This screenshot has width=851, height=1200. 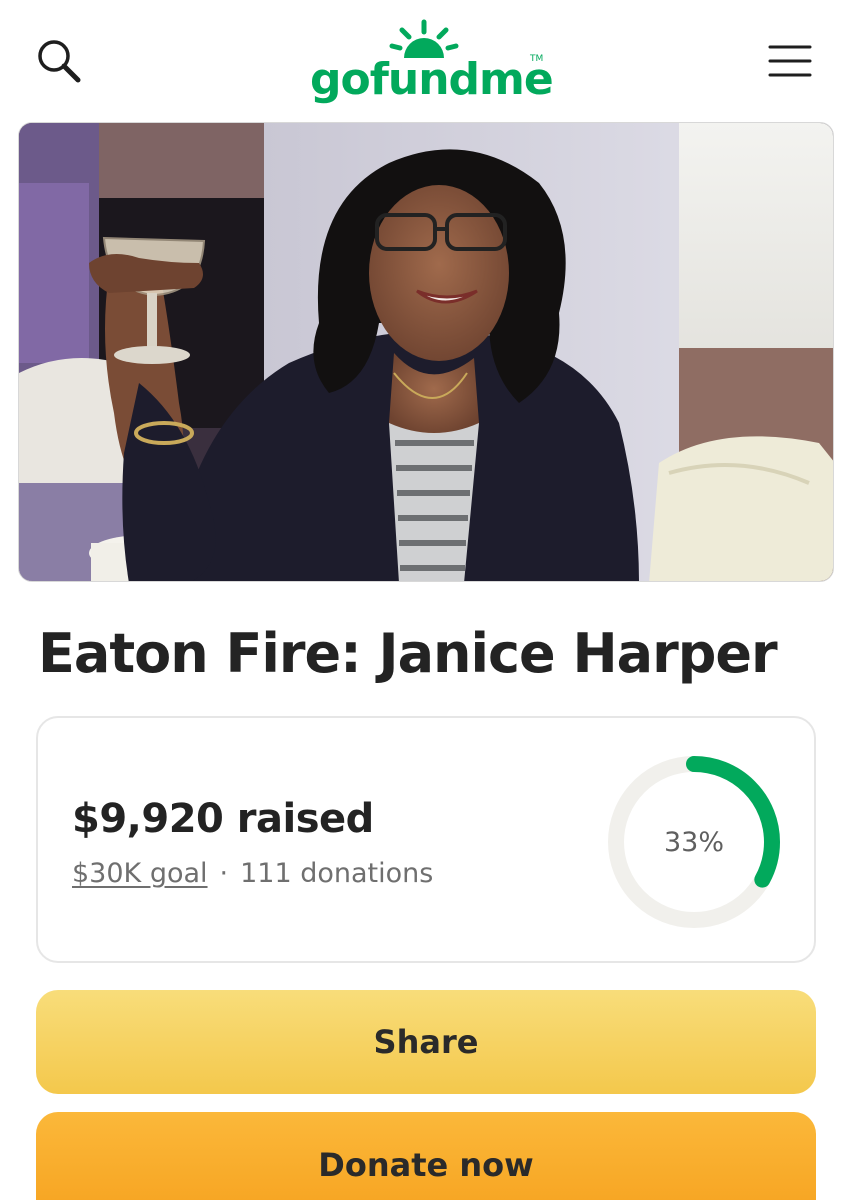 I want to click on top-nav: gofundme TM, so click(x=425, y=55).